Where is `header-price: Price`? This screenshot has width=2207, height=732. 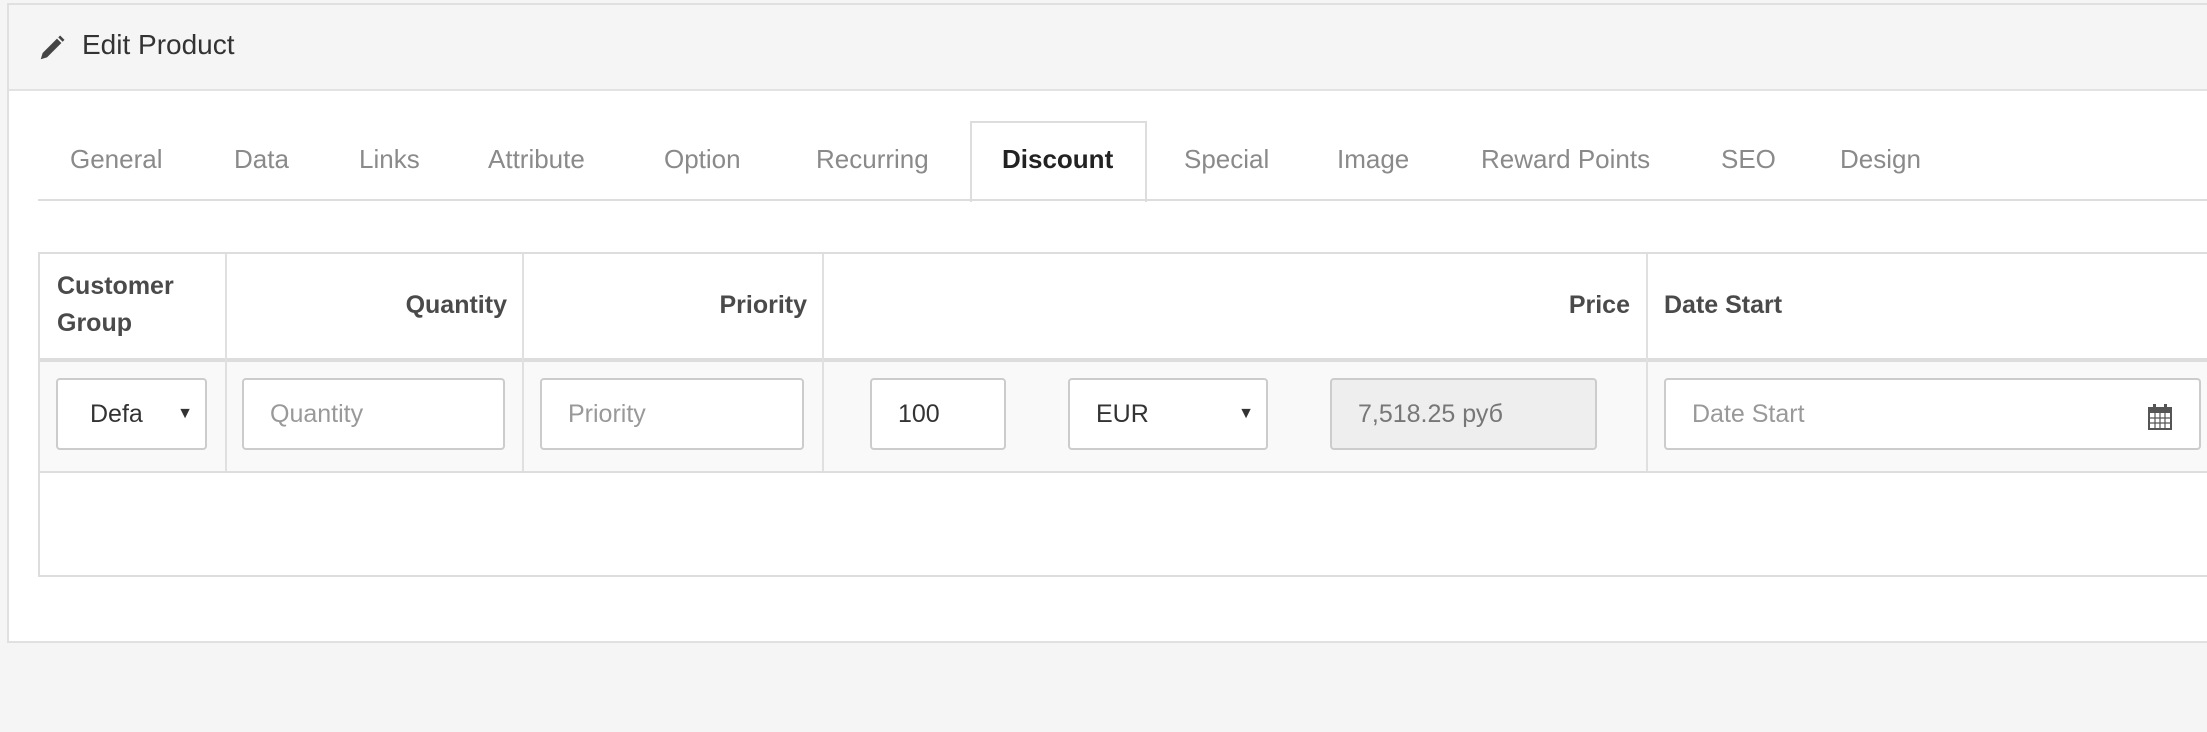
header-price: Price is located at coordinates (1599, 305).